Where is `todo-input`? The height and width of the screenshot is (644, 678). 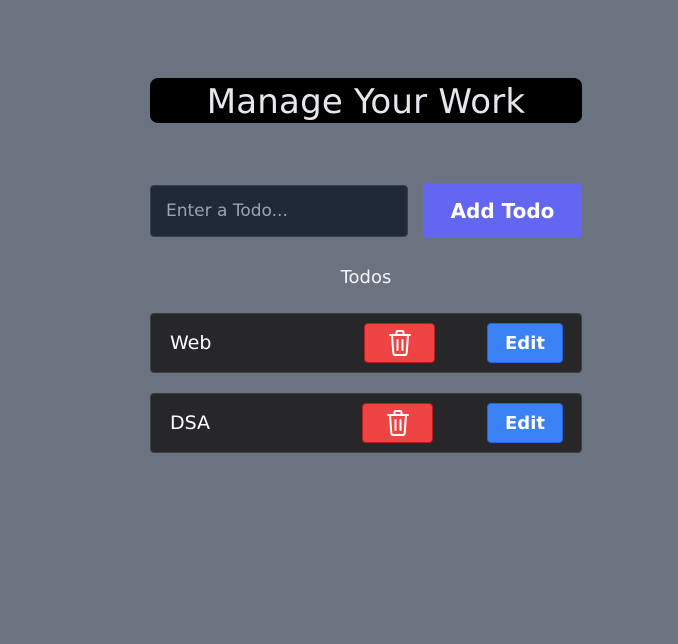
todo-input is located at coordinates (279, 211).